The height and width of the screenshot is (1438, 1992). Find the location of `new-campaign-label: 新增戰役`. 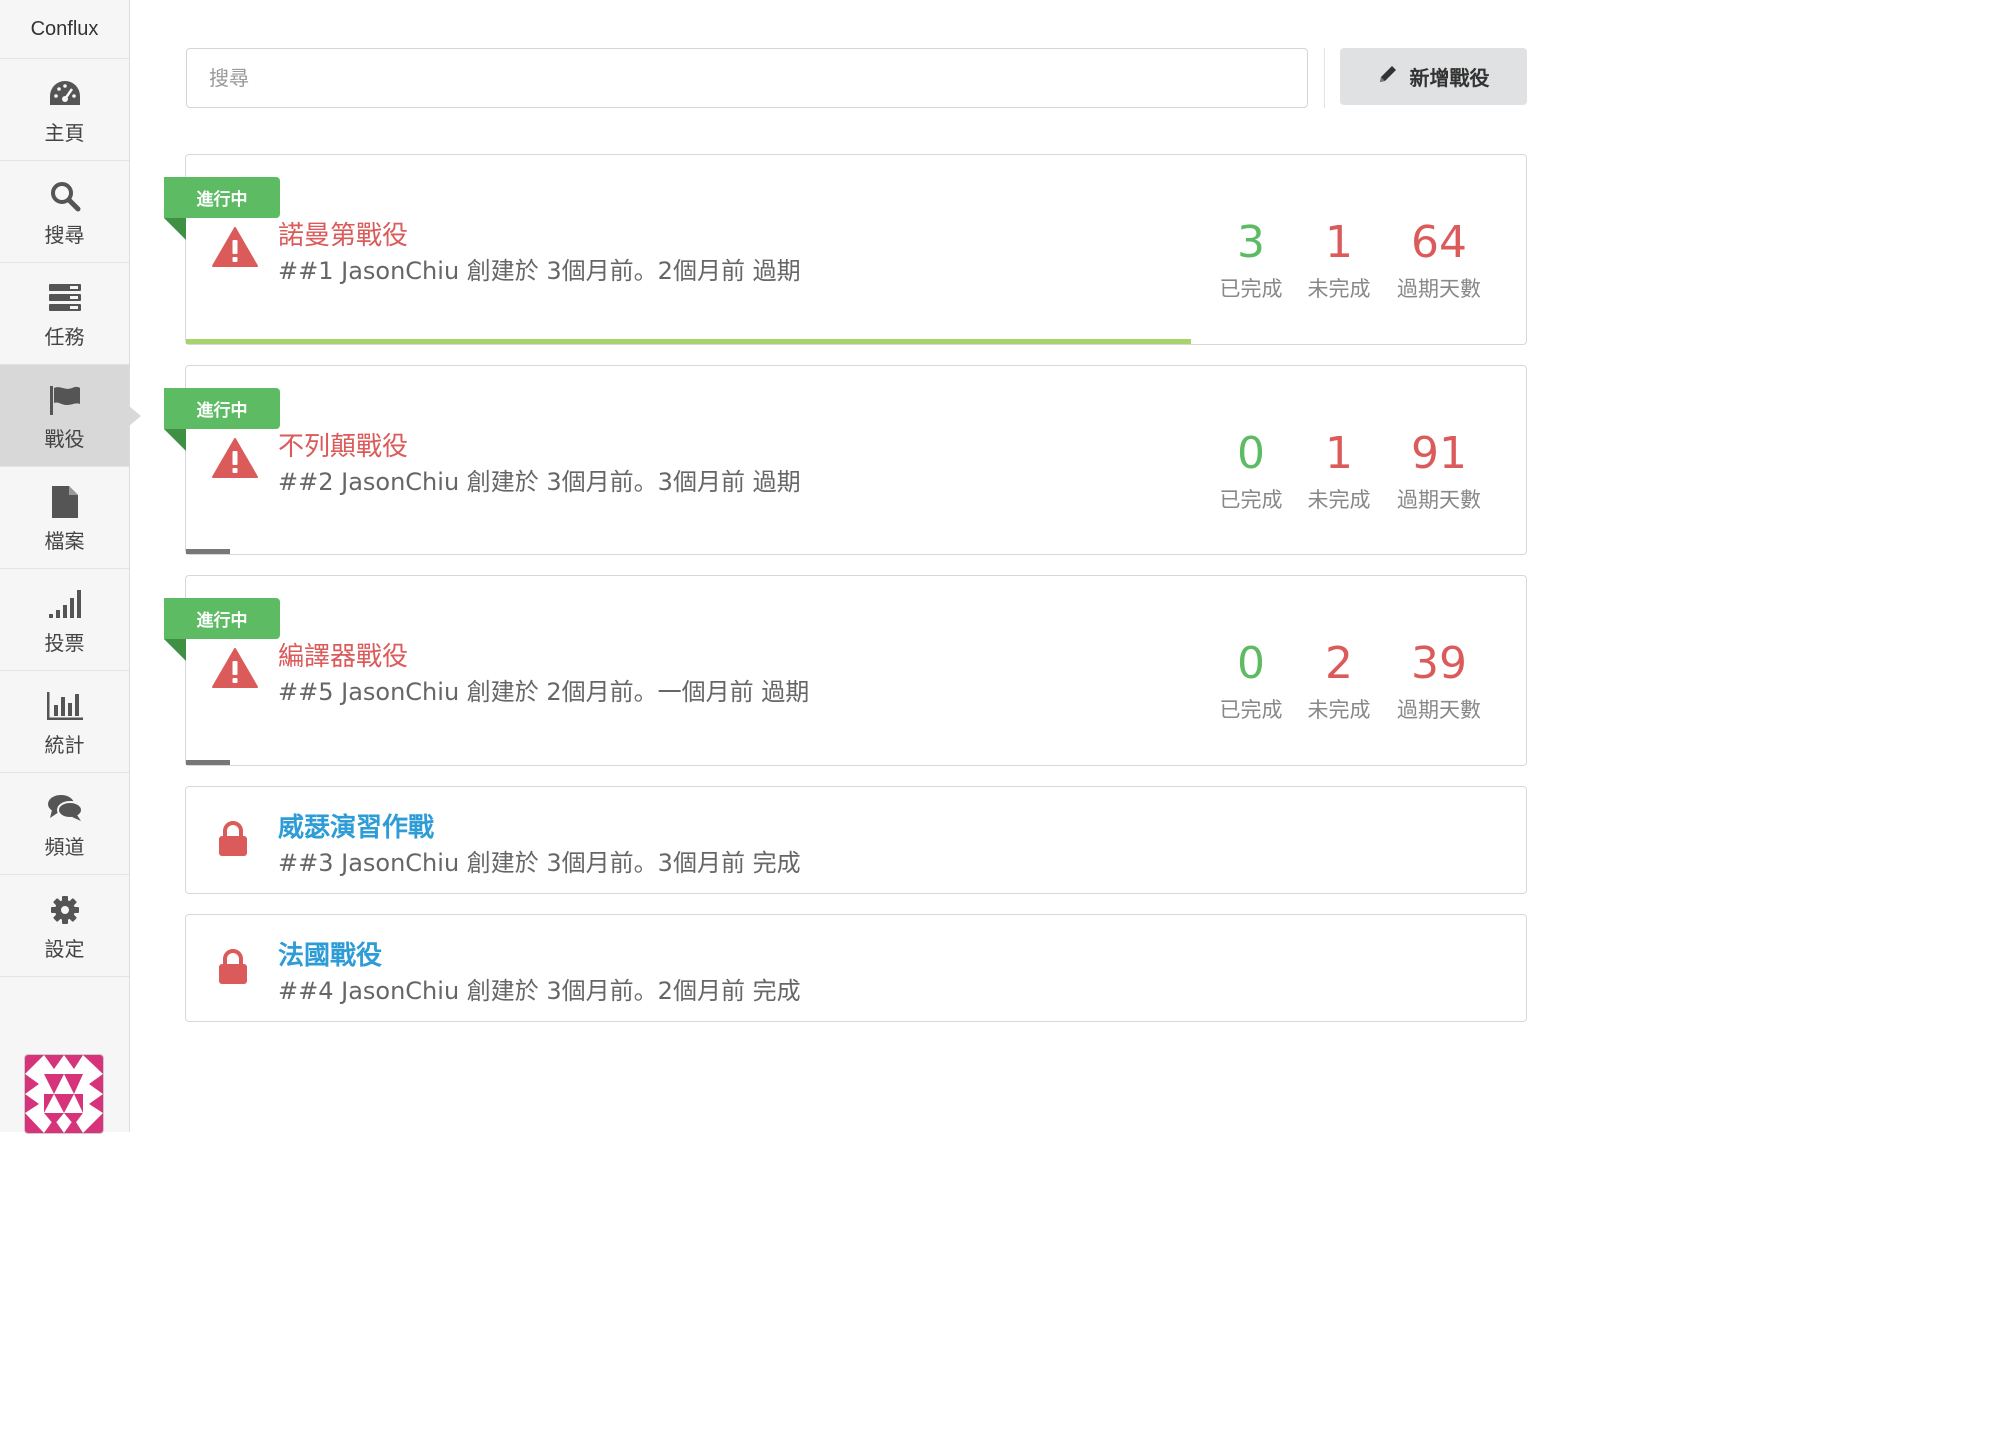

new-campaign-label: 新增戰役 is located at coordinates (1449, 78).